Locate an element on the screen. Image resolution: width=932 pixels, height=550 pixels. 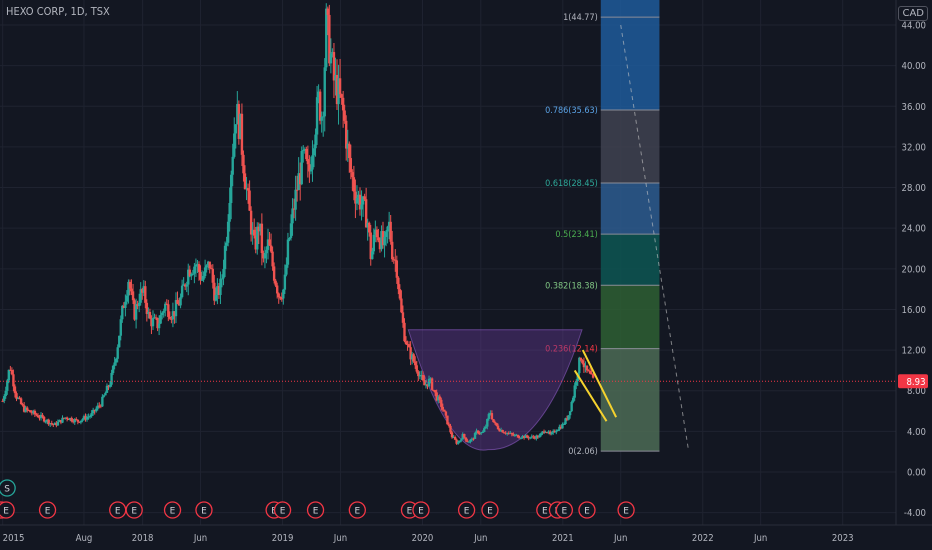
time-tick-label: 2023 is located at coordinates (843, 538).